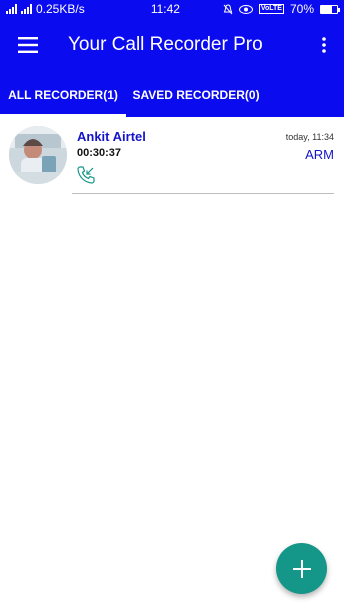 This screenshot has height=611, width=344. I want to click on plus-icon, so click(301, 568).